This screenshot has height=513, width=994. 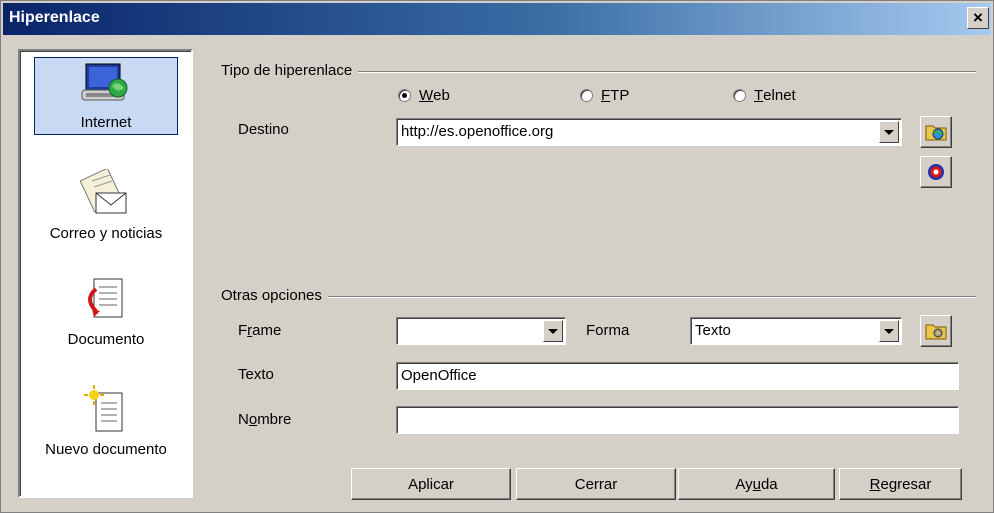 I want to click on radio-telnet: Telnet, so click(x=764, y=95).